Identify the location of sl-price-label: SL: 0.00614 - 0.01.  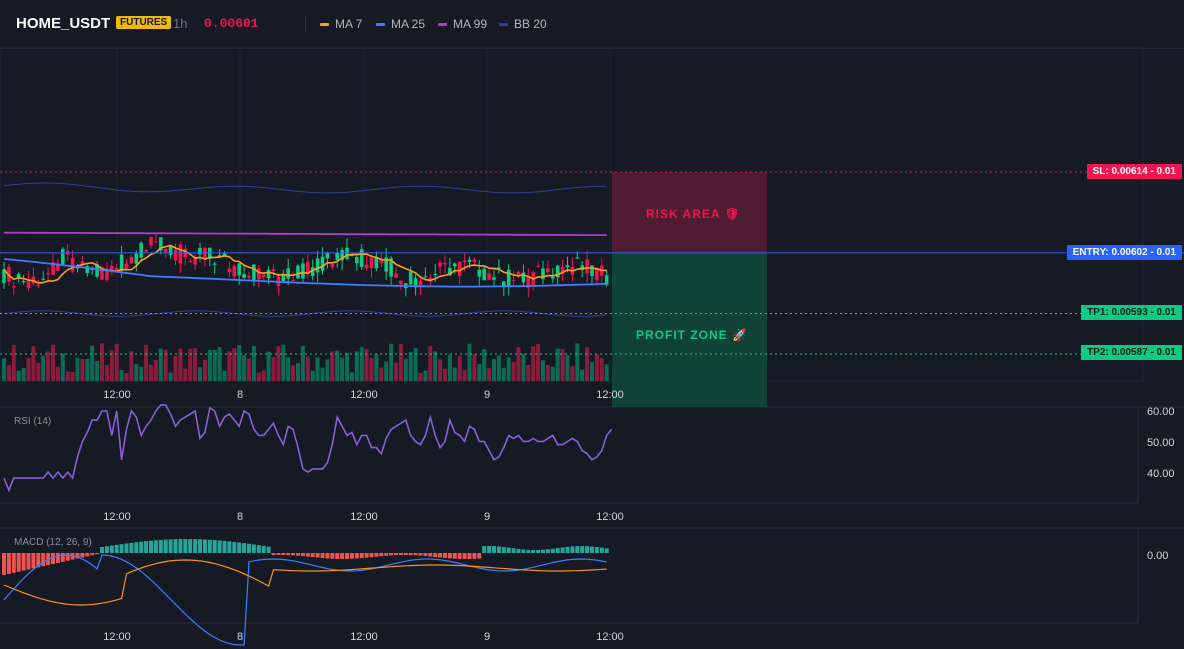
(1134, 171).